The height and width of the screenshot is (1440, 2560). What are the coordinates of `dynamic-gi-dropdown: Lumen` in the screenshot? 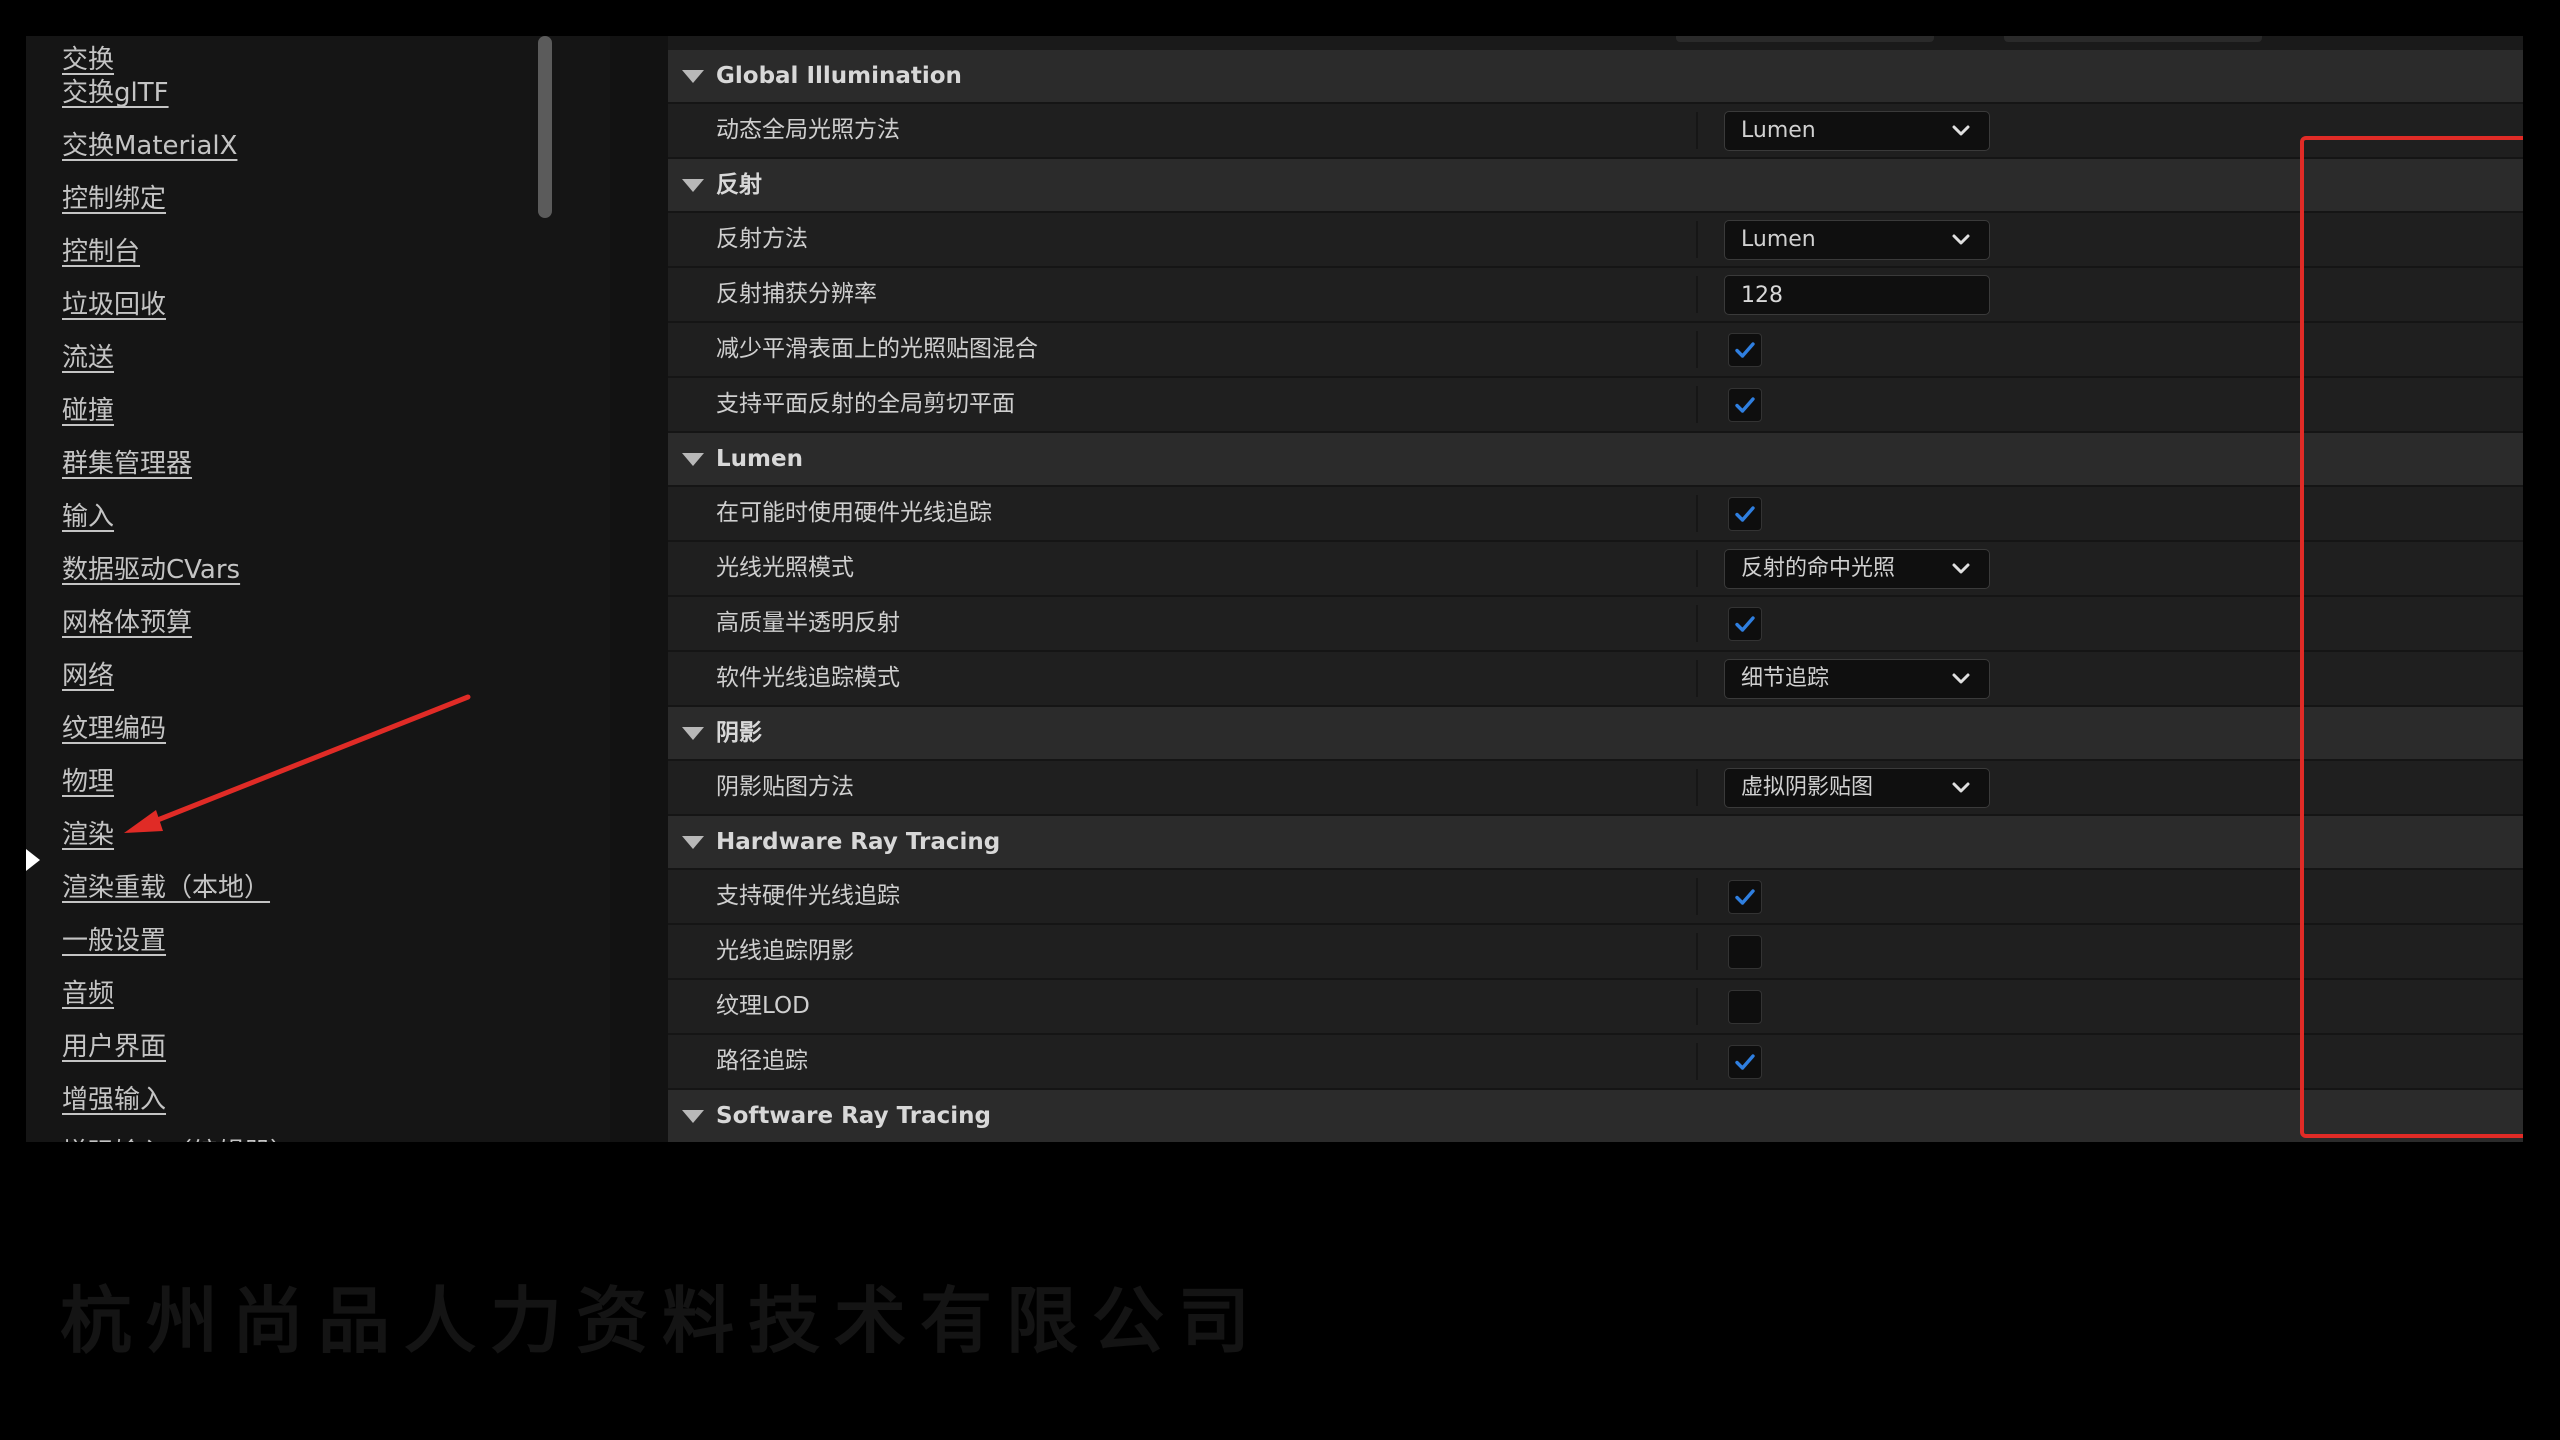 It's located at (1857, 131).